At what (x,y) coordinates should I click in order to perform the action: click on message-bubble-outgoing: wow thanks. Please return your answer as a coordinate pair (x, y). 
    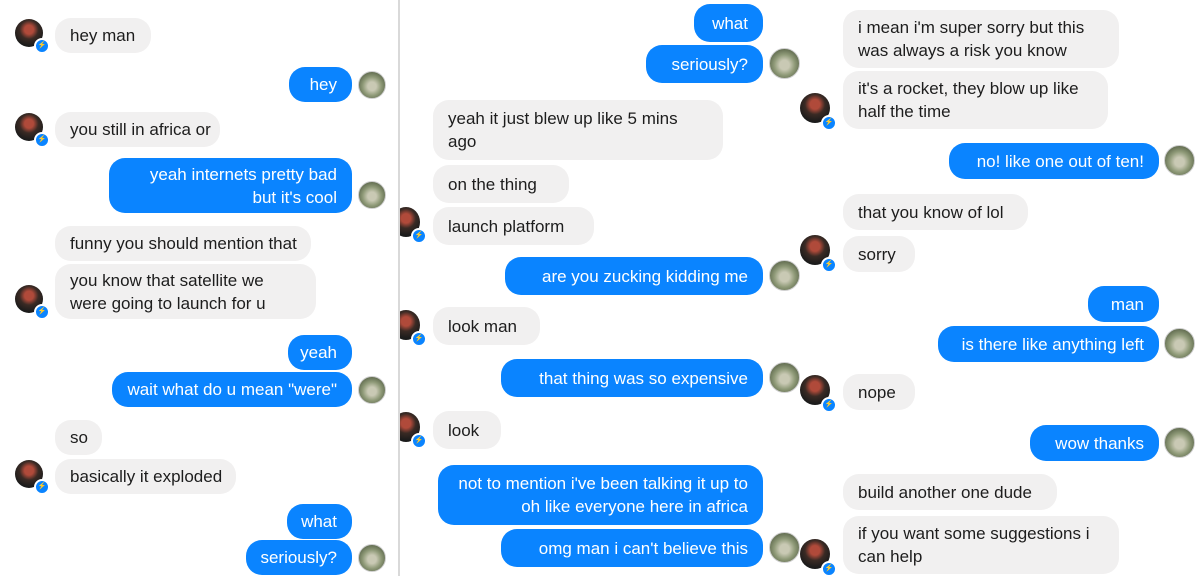
    Looking at the image, I should click on (1094, 443).